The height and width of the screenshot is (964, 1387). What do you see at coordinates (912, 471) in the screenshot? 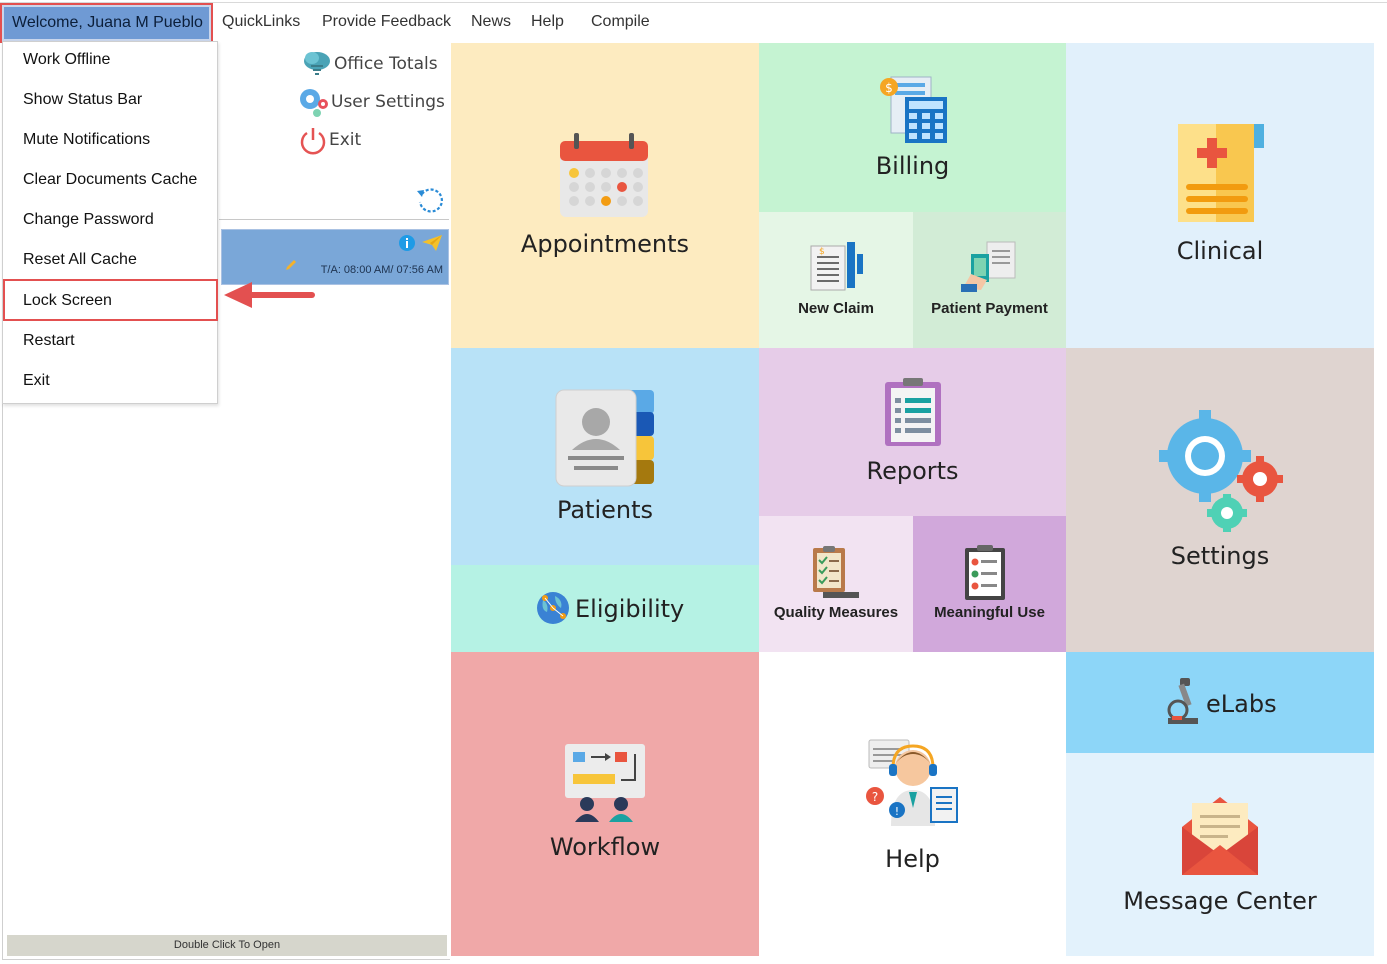
I see `tile-reports-label: Reports` at bounding box center [912, 471].